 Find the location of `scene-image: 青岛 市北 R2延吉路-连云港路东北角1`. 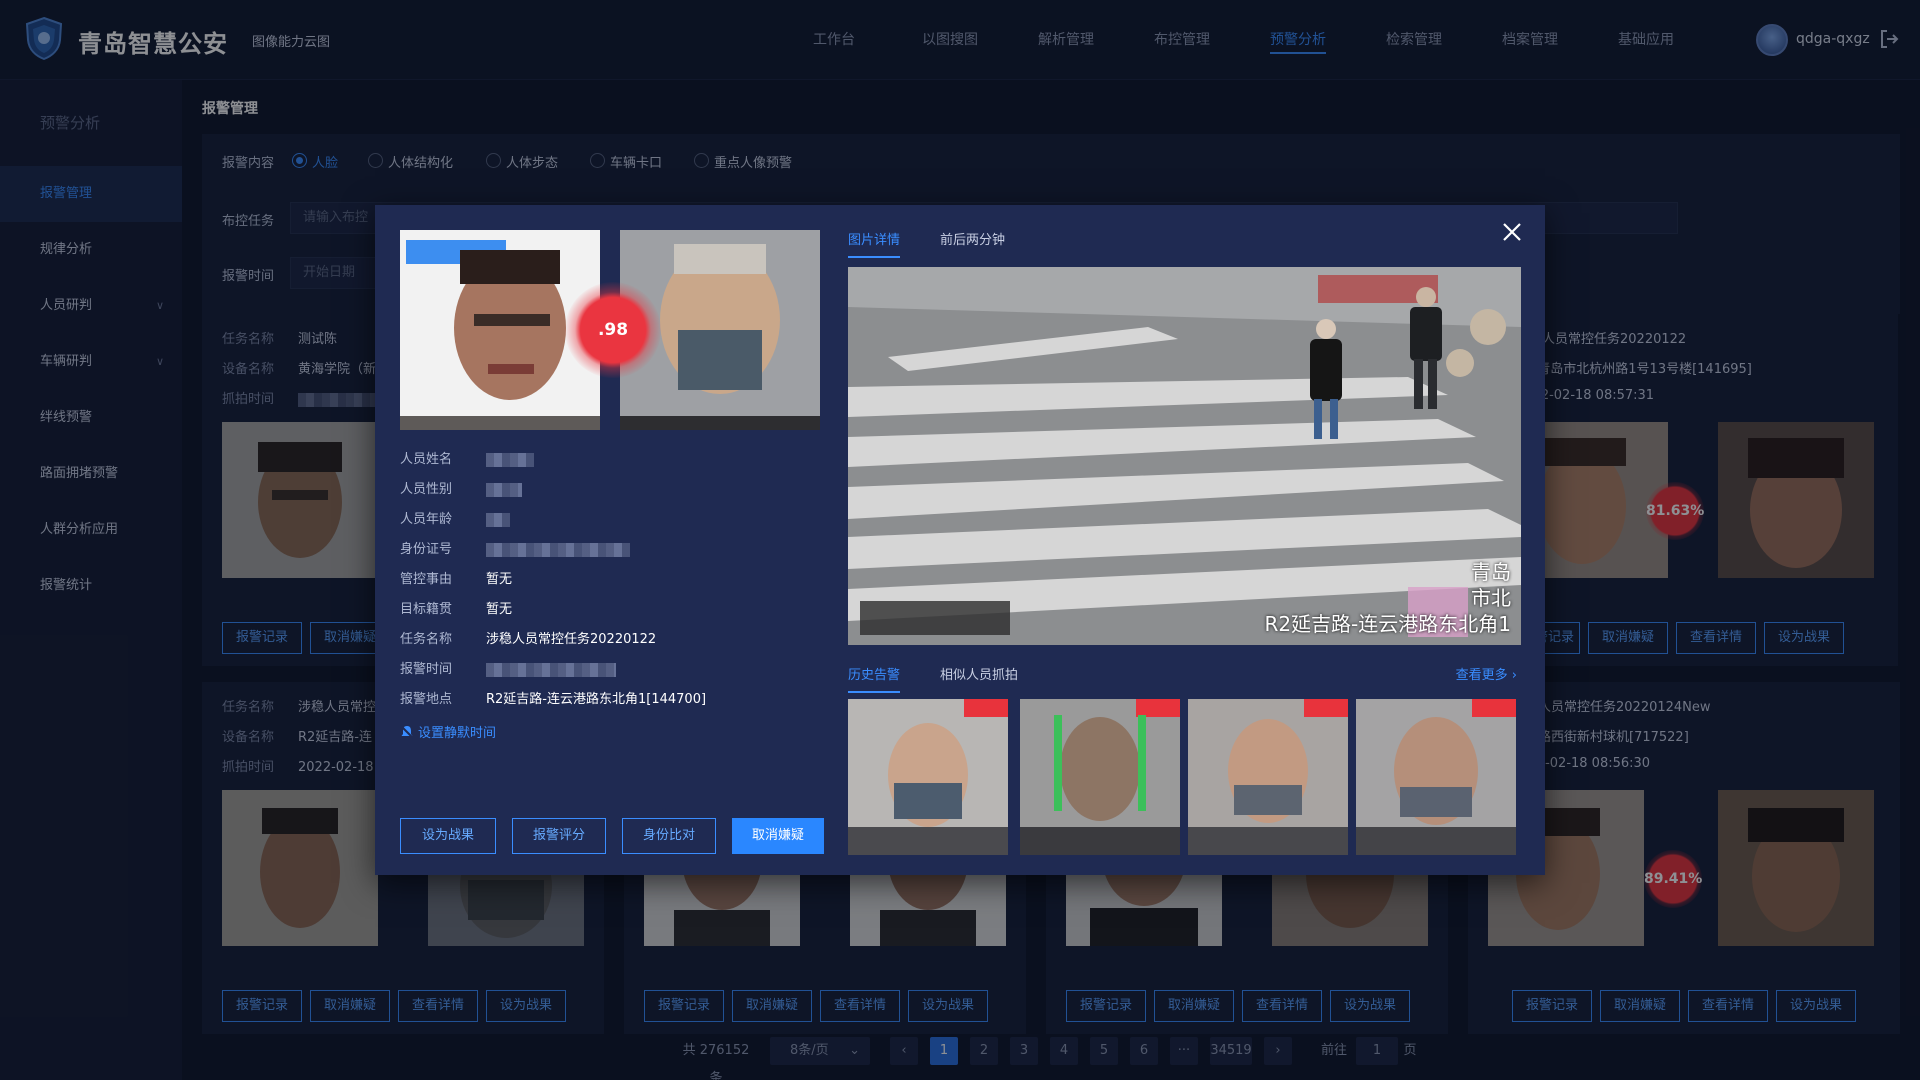

scene-image: 青岛 市北 R2延吉路-连云港路东北角1 is located at coordinates (1184, 456).